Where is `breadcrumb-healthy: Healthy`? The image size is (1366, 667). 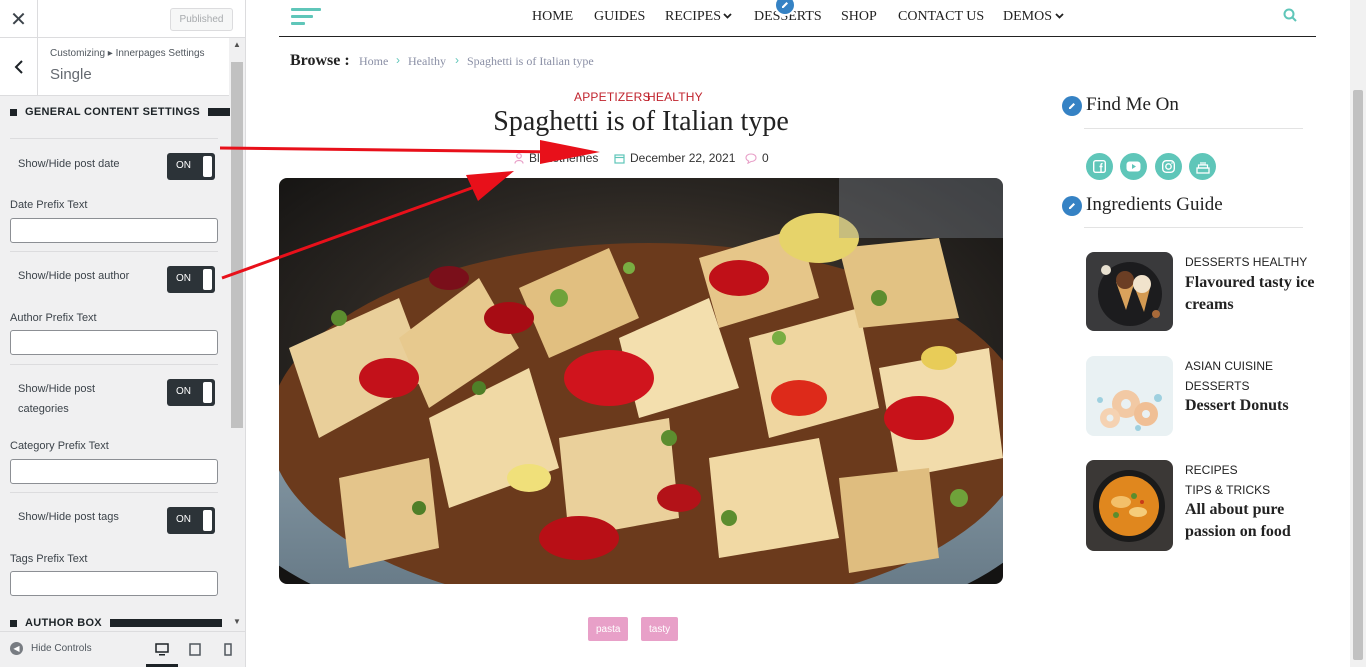 breadcrumb-healthy: Healthy is located at coordinates (427, 61).